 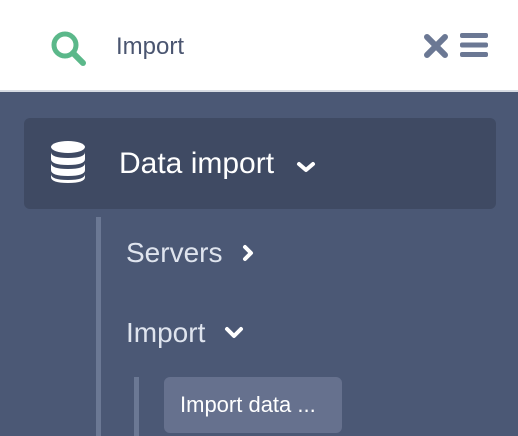 I want to click on sidebar-item-servers: Servers, so click(x=190, y=253).